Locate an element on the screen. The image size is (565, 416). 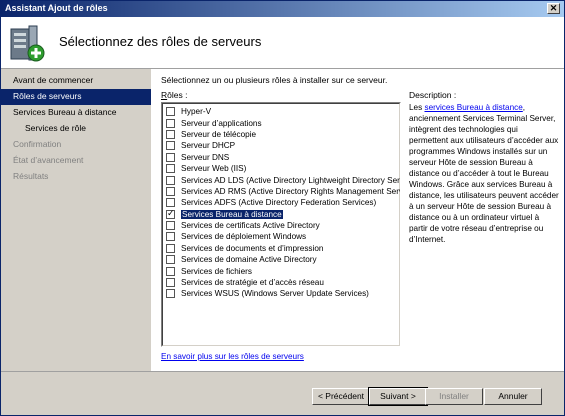
role-label: Serveur d’applications is located at coordinates (221, 123).